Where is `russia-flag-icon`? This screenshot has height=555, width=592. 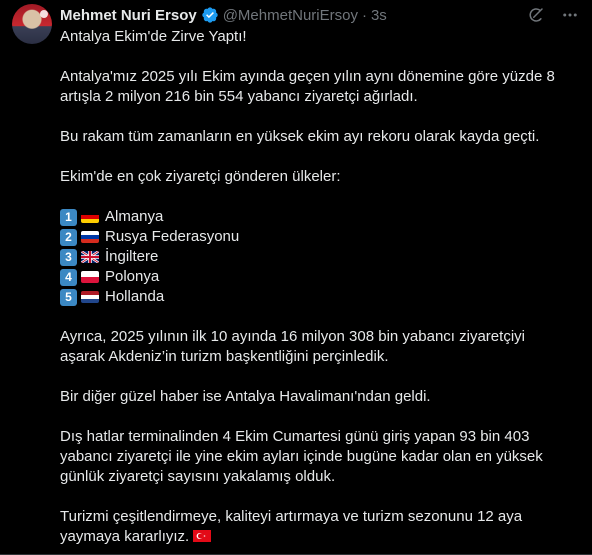 russia-flag-icon is located at coordinates (90, 237).